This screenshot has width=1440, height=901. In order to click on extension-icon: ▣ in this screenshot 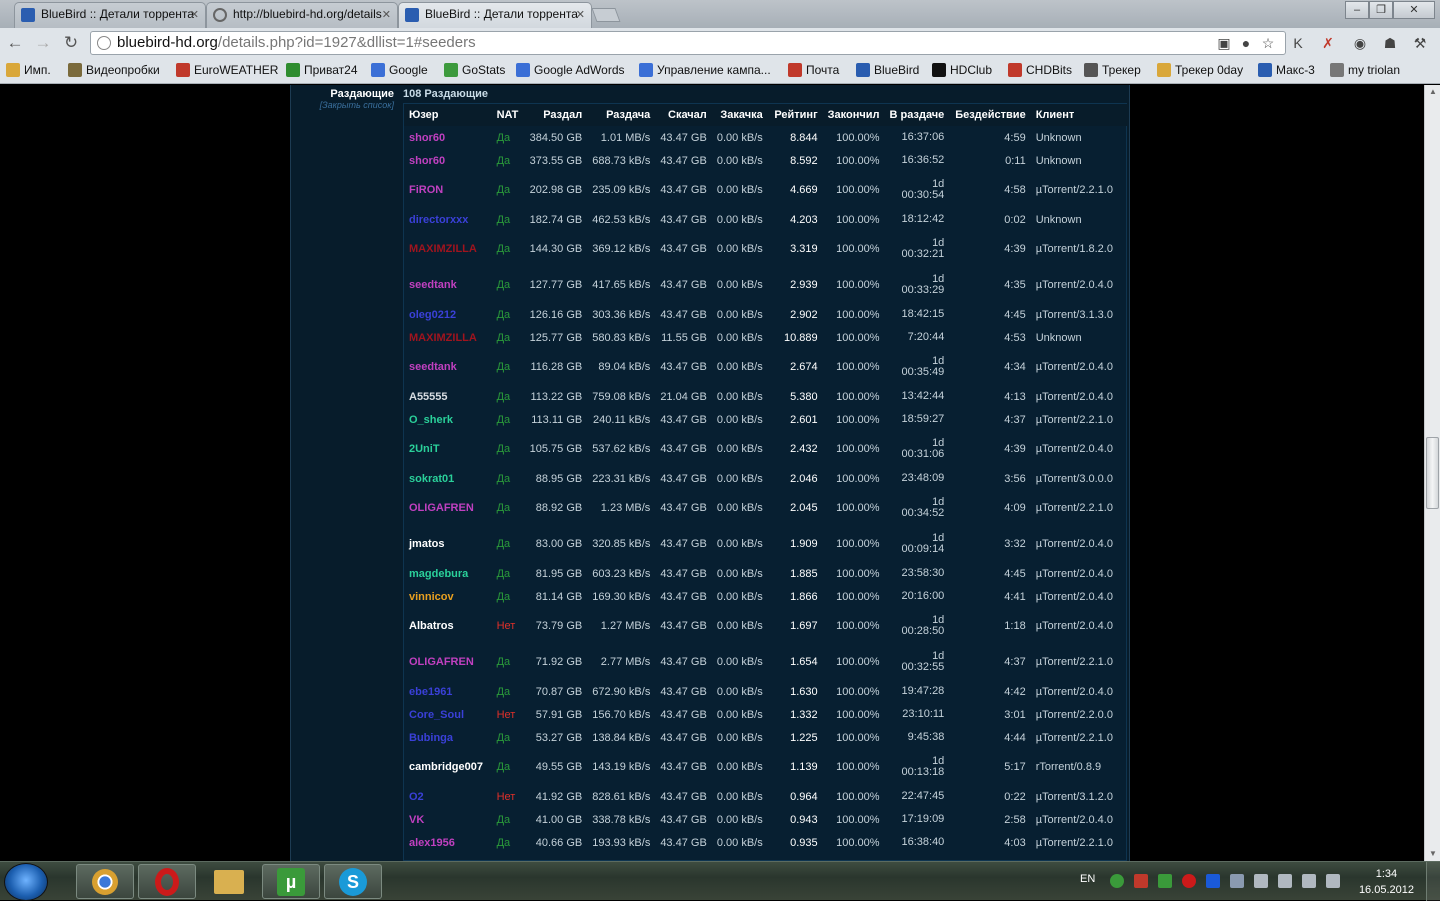, I will do `click(1224, 43)`.